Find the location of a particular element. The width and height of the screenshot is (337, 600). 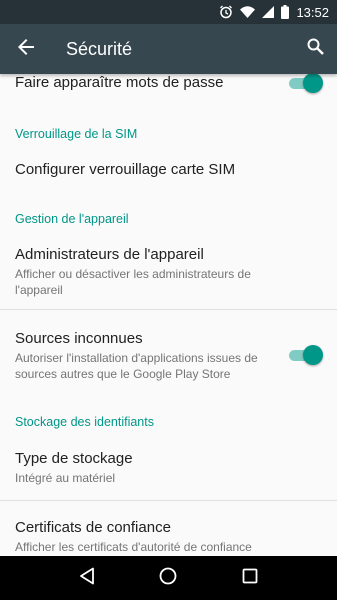

alarm-icon is located at coordinates (226, 12).